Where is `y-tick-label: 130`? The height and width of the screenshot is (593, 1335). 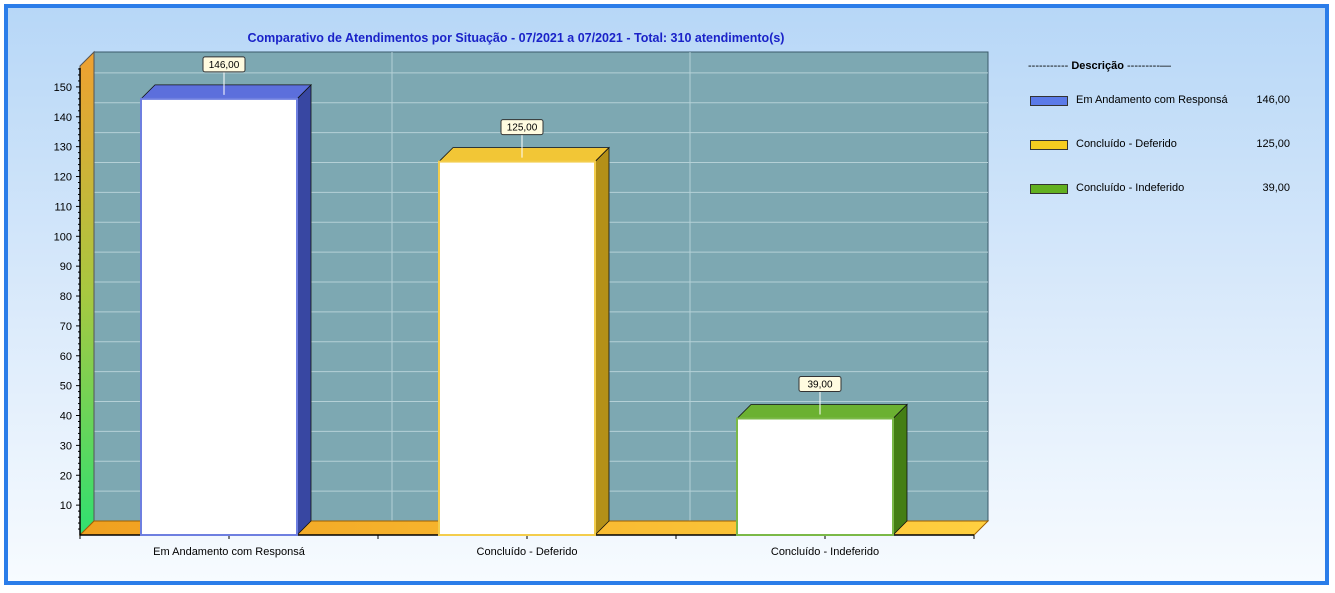
y-tick-label: 130 is located at coordinates (63, 148).